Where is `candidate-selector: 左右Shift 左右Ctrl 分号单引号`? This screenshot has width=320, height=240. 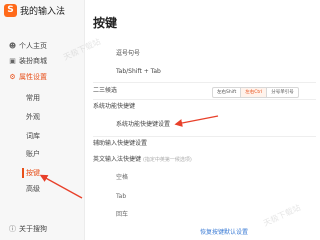 candidate-selector: 左右Shift 左右Ctrl 分号单引号 is located at coordinates (255, 92).